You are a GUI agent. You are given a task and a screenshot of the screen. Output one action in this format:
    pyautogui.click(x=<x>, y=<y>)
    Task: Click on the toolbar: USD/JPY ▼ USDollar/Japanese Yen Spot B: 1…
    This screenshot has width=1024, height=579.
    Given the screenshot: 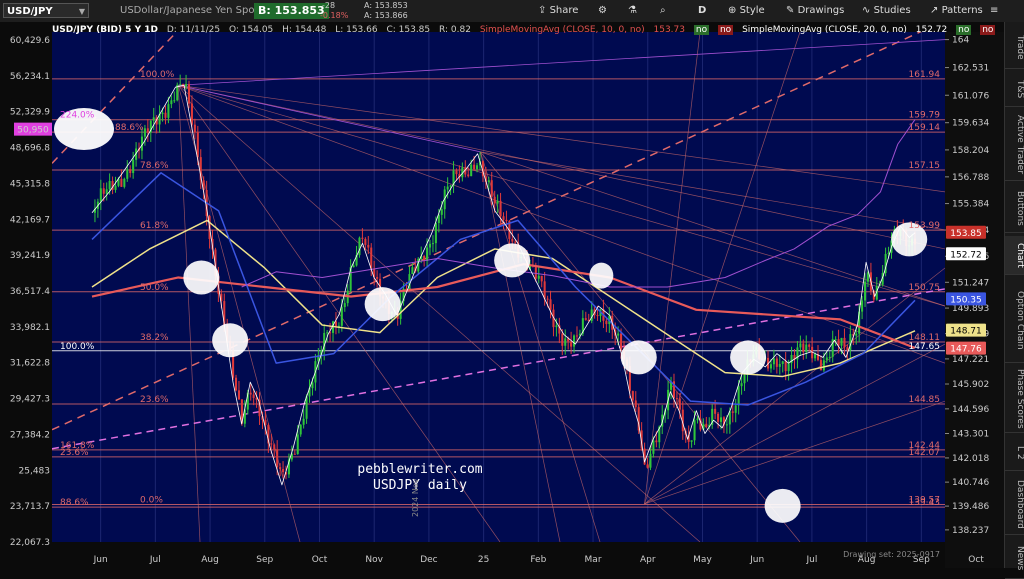 What is the action you would take?
    pyautogui.click(x=512, y=11)
    